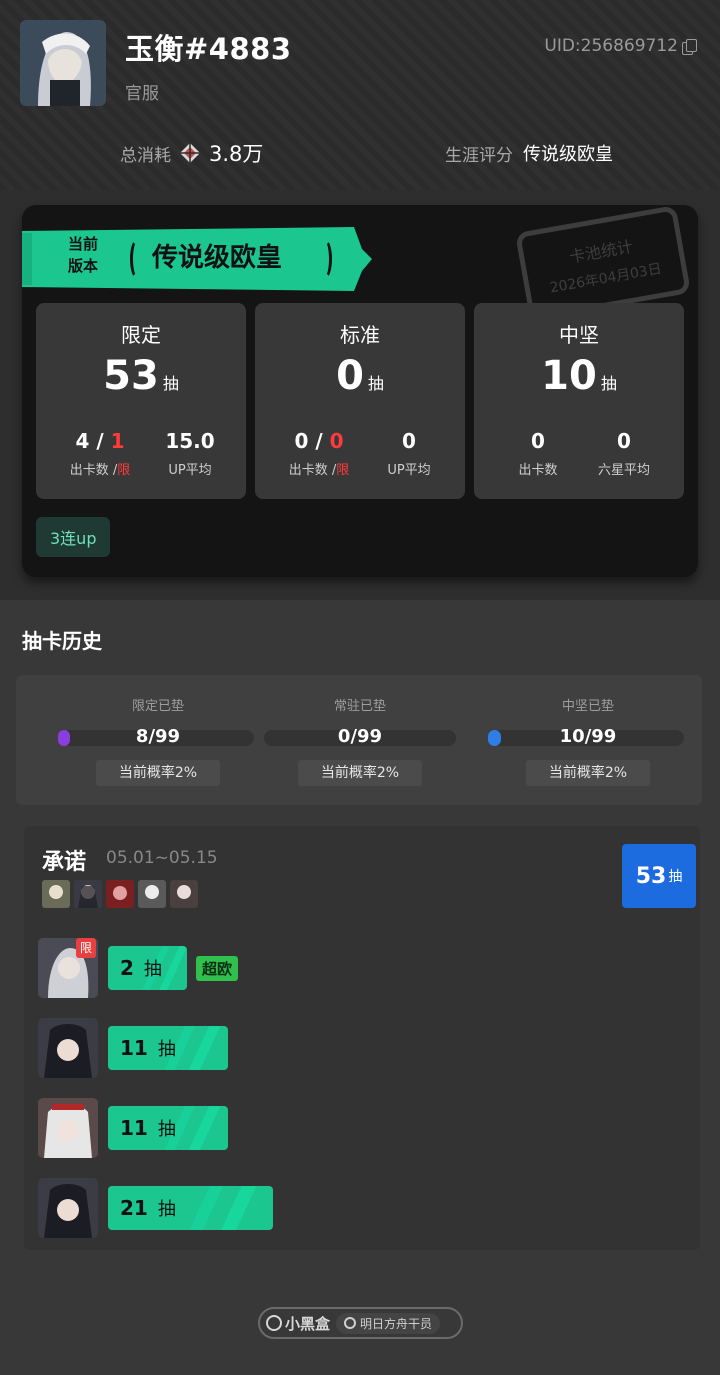 This screenshot has width=720, height=1375. Describe the element at coordinates (568, 154) in the screenshot. I see `career-value: 传说级欧皇` at that location.